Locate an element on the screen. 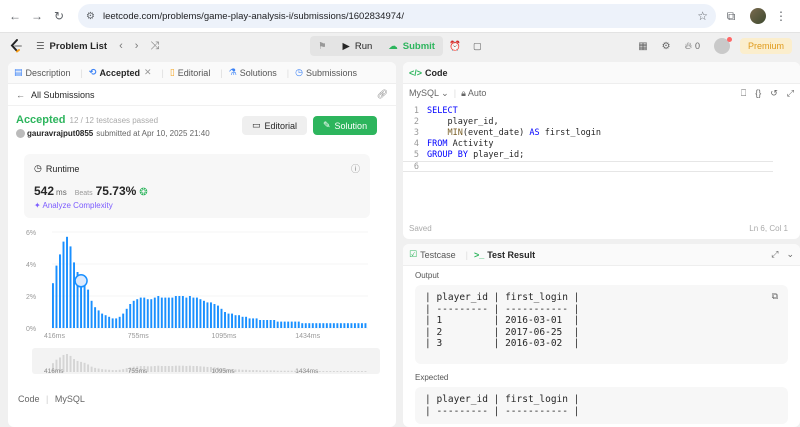 The width and height of the screenshot is (800, 427). language-select: MySQL ⌄ is located at coordinates (429, 93).